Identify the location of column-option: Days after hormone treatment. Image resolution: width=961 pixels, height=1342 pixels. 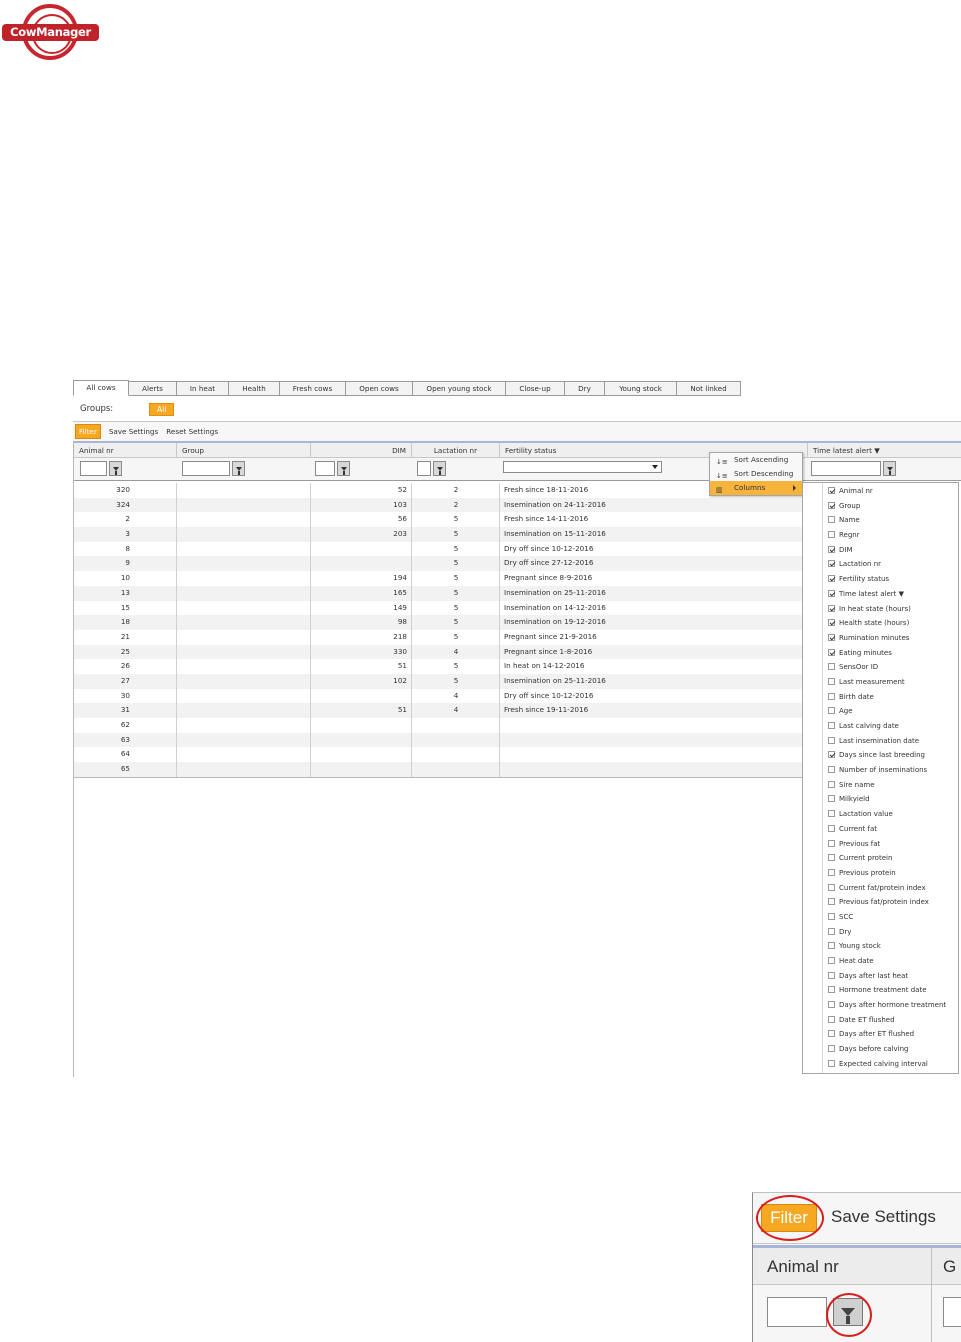
(880, 1005).